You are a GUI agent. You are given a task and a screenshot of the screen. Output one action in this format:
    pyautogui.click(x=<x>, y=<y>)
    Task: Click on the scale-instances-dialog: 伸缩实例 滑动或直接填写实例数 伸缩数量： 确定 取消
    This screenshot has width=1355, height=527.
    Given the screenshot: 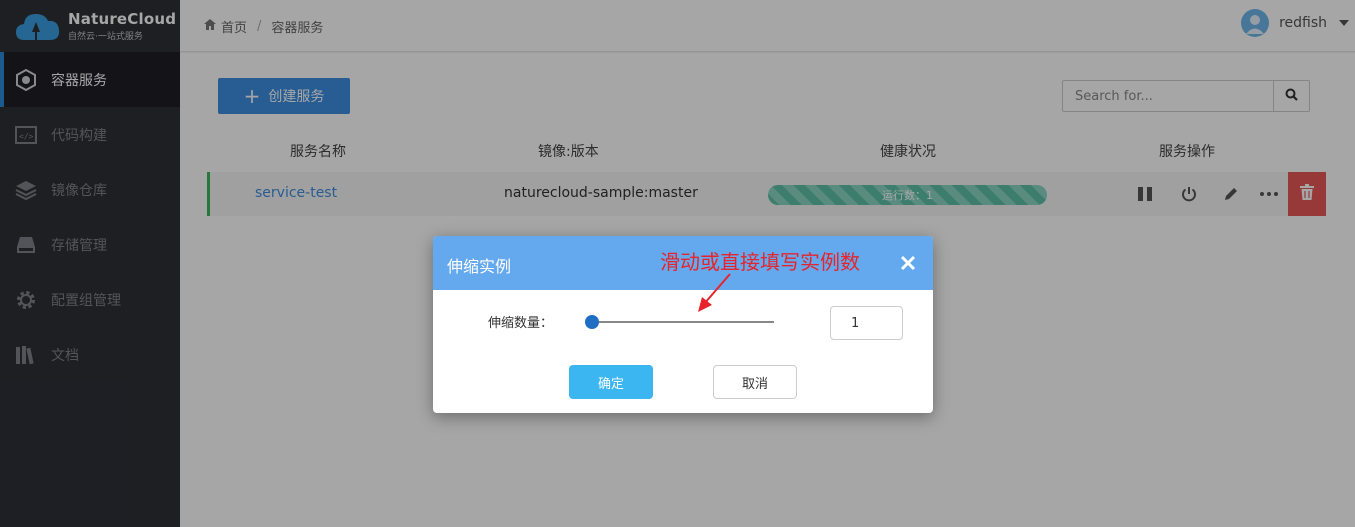 What is the action you would take?
    pyautogui.click(x=683, y=324)
    